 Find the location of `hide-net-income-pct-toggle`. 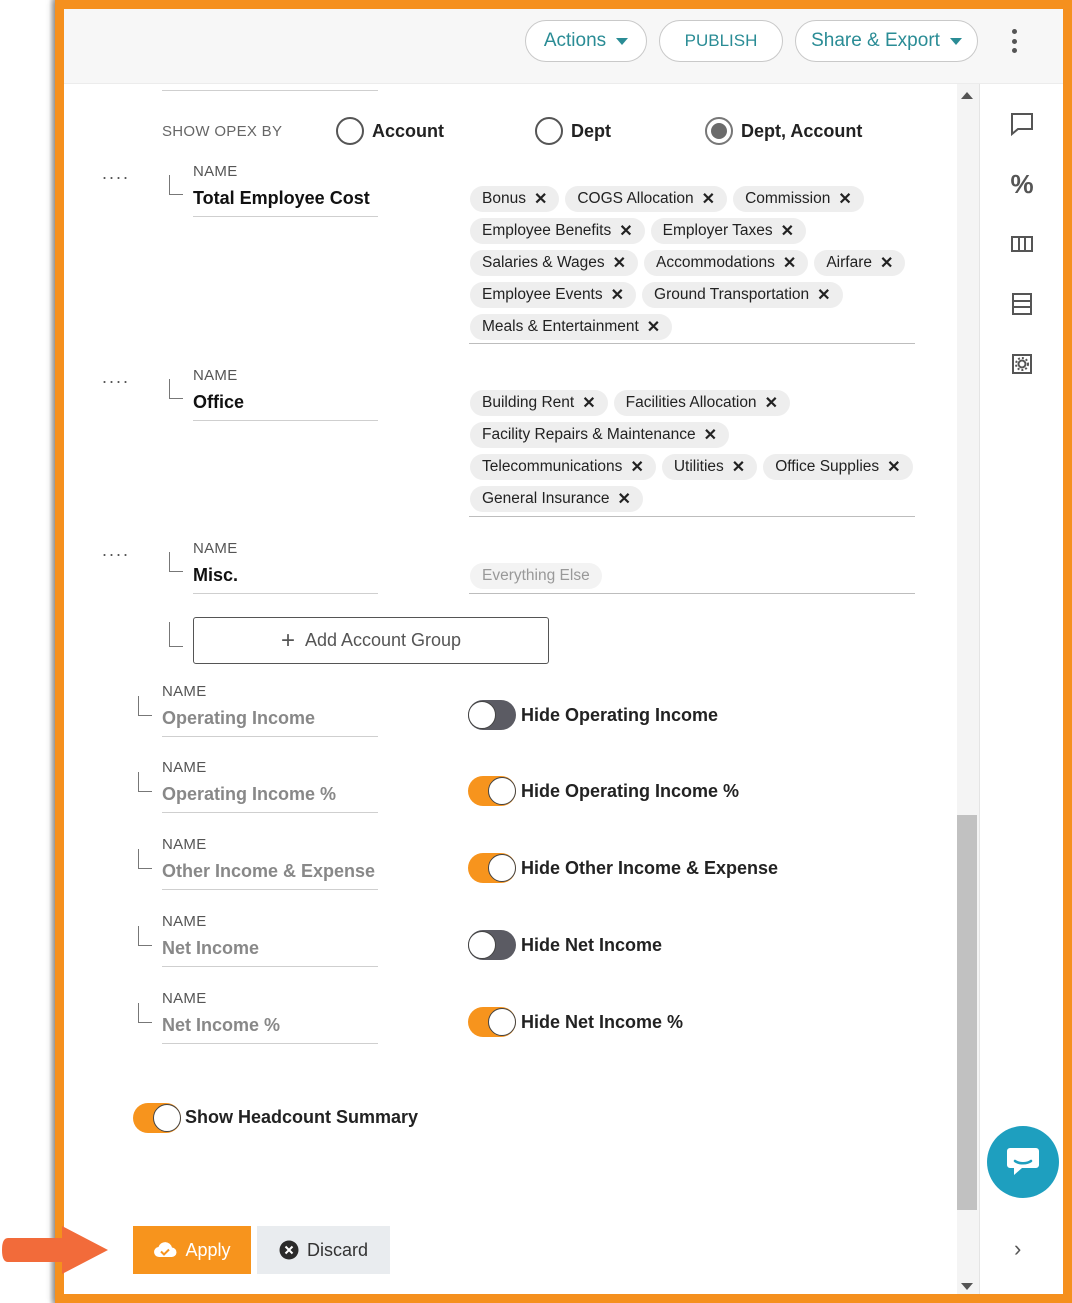

hide-net-income-pct-toggle is located at coordinates (492, 1022).